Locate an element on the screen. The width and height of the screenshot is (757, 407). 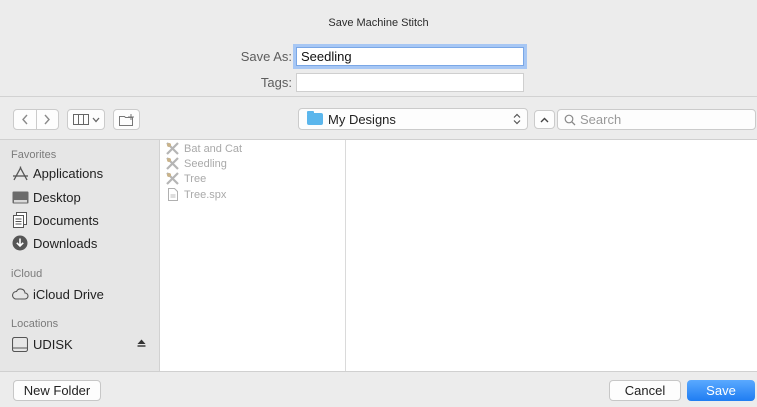
chevron-left-icon is located at coordinates (24, 119).